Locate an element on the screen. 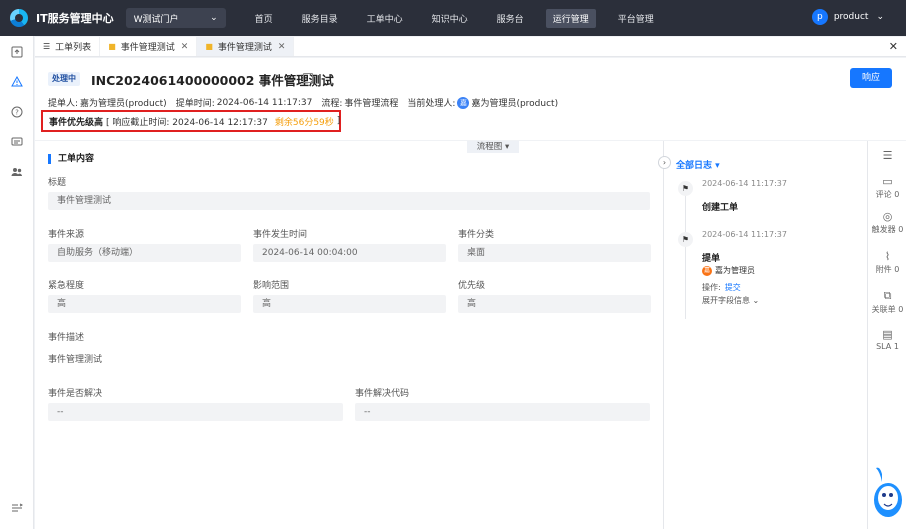 The height and width of the screenshot is (529, 906). field-value-impact: 高 is located at coordinates (349, 304).